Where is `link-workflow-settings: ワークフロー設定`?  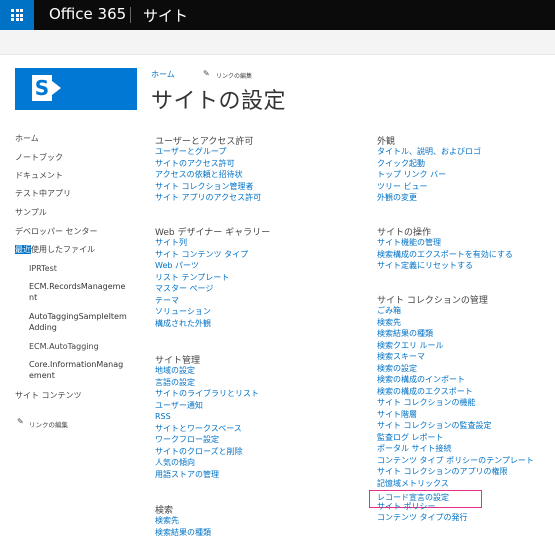 link-workflow-settings: ワークフロー設定 is located at coordinates (207, 440).